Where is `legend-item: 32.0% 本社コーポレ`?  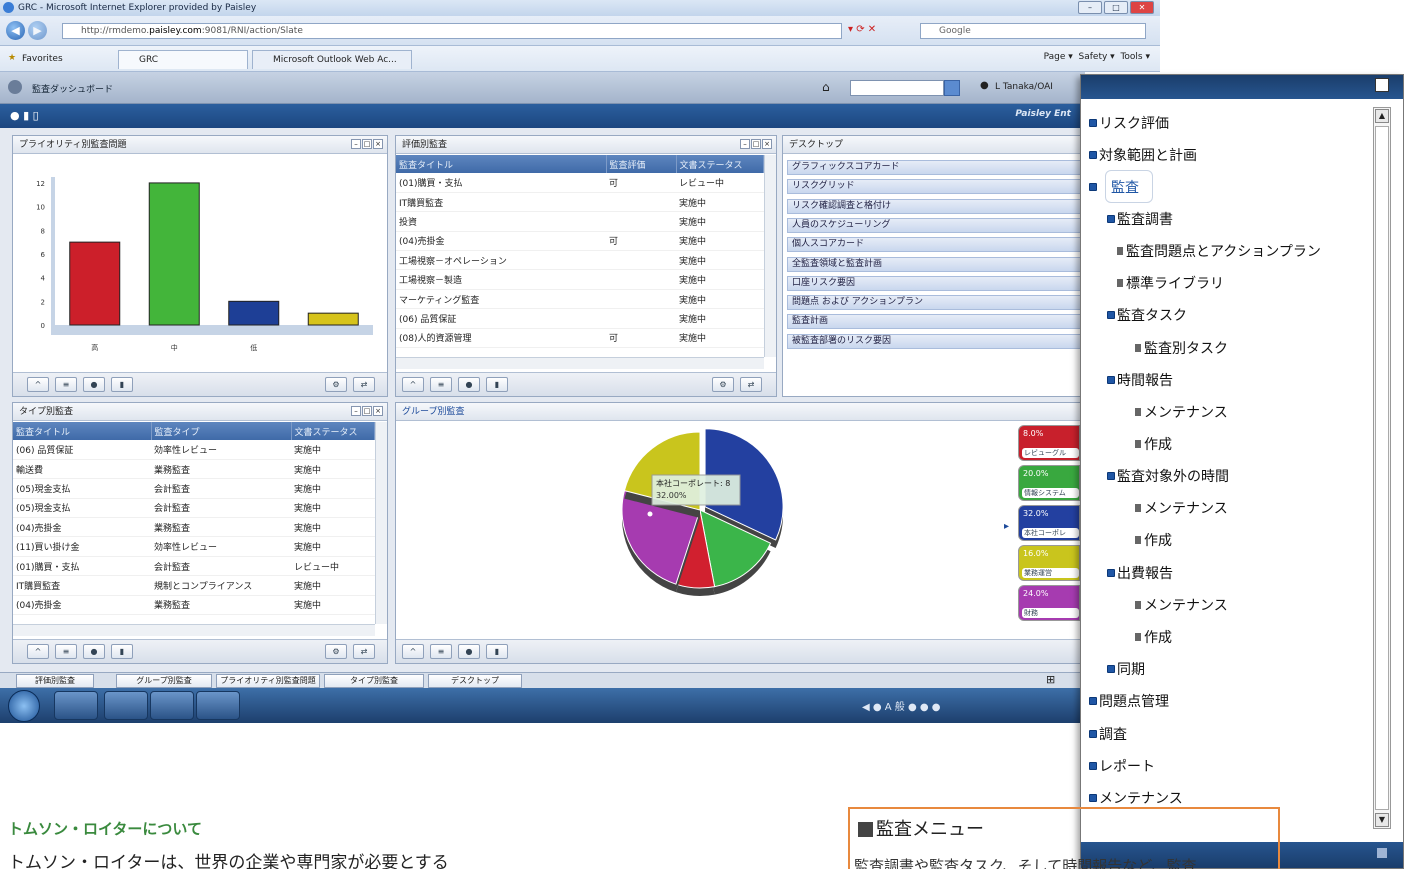
legend-item: 32.0% 本社コーポレ is located at coordinates (1049, 523).